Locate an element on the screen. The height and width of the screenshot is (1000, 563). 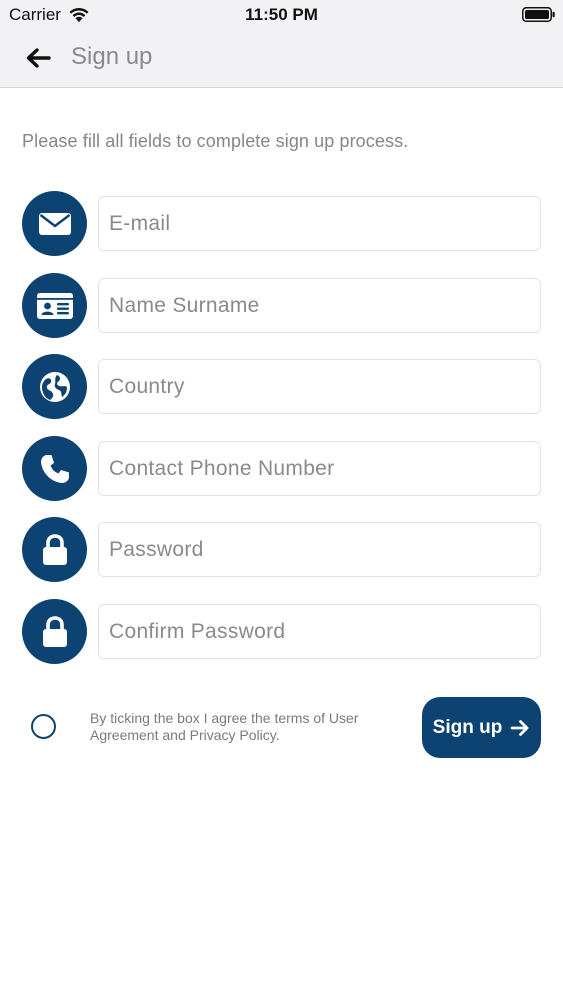
globe-icon is located at coordinates (54, 386).